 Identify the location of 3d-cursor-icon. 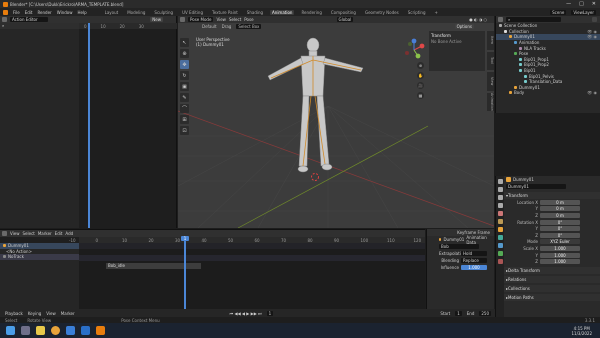
(315, 177).